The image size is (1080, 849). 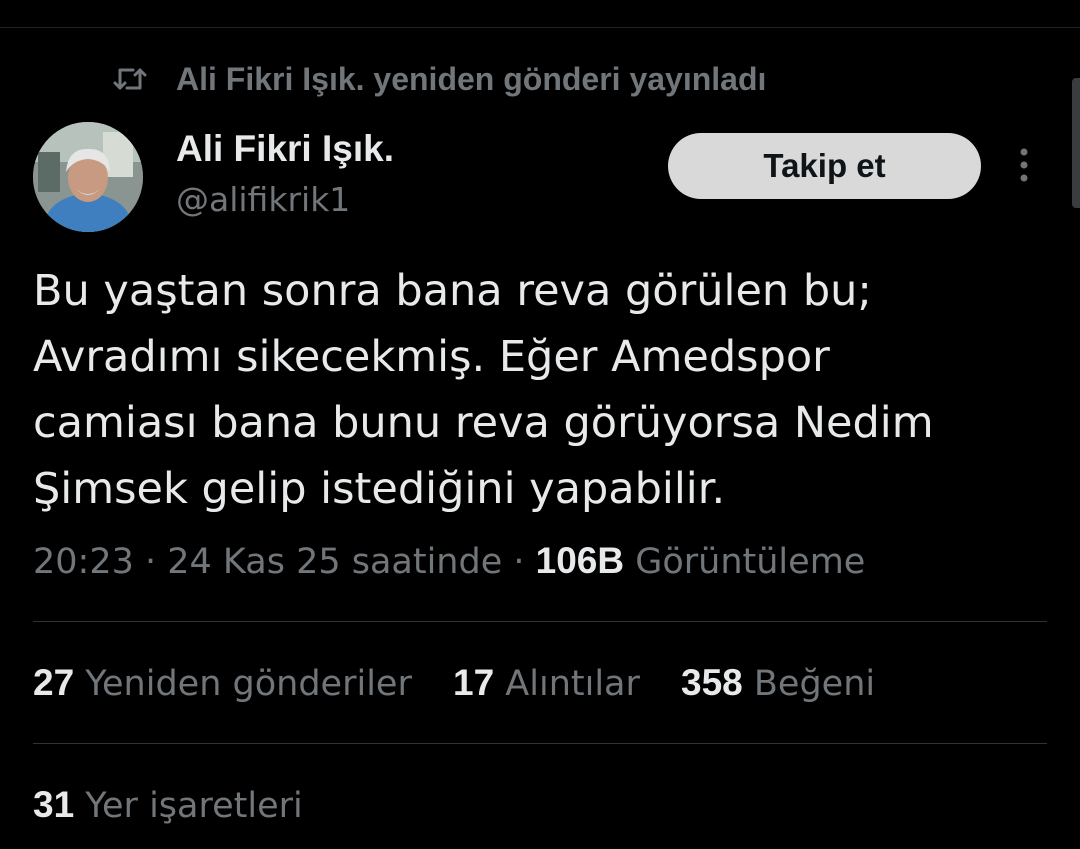 What do you see at coordinates (712, 682) in the screenshot?
I see `likes-count: 358` at bounding box center [712, 682].